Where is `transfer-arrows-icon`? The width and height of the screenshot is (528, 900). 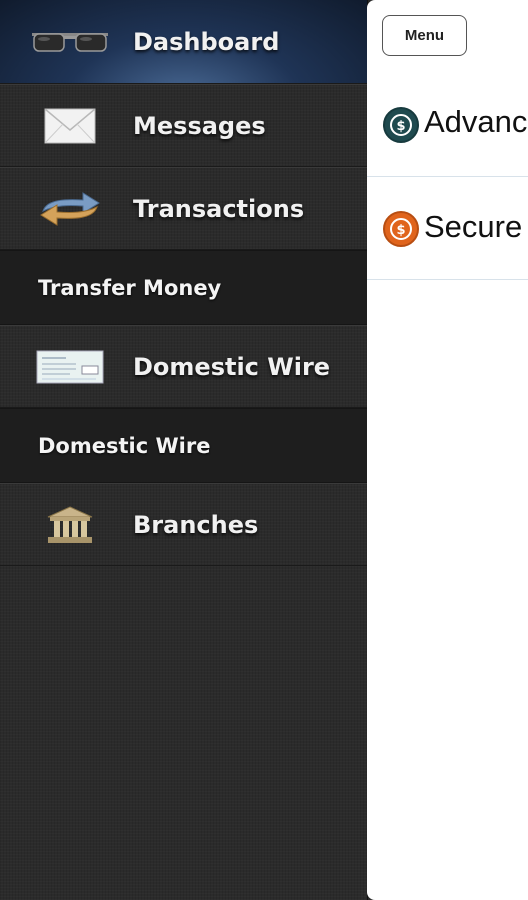
transfer-arrows-icon is located at coordinates (70, 209).